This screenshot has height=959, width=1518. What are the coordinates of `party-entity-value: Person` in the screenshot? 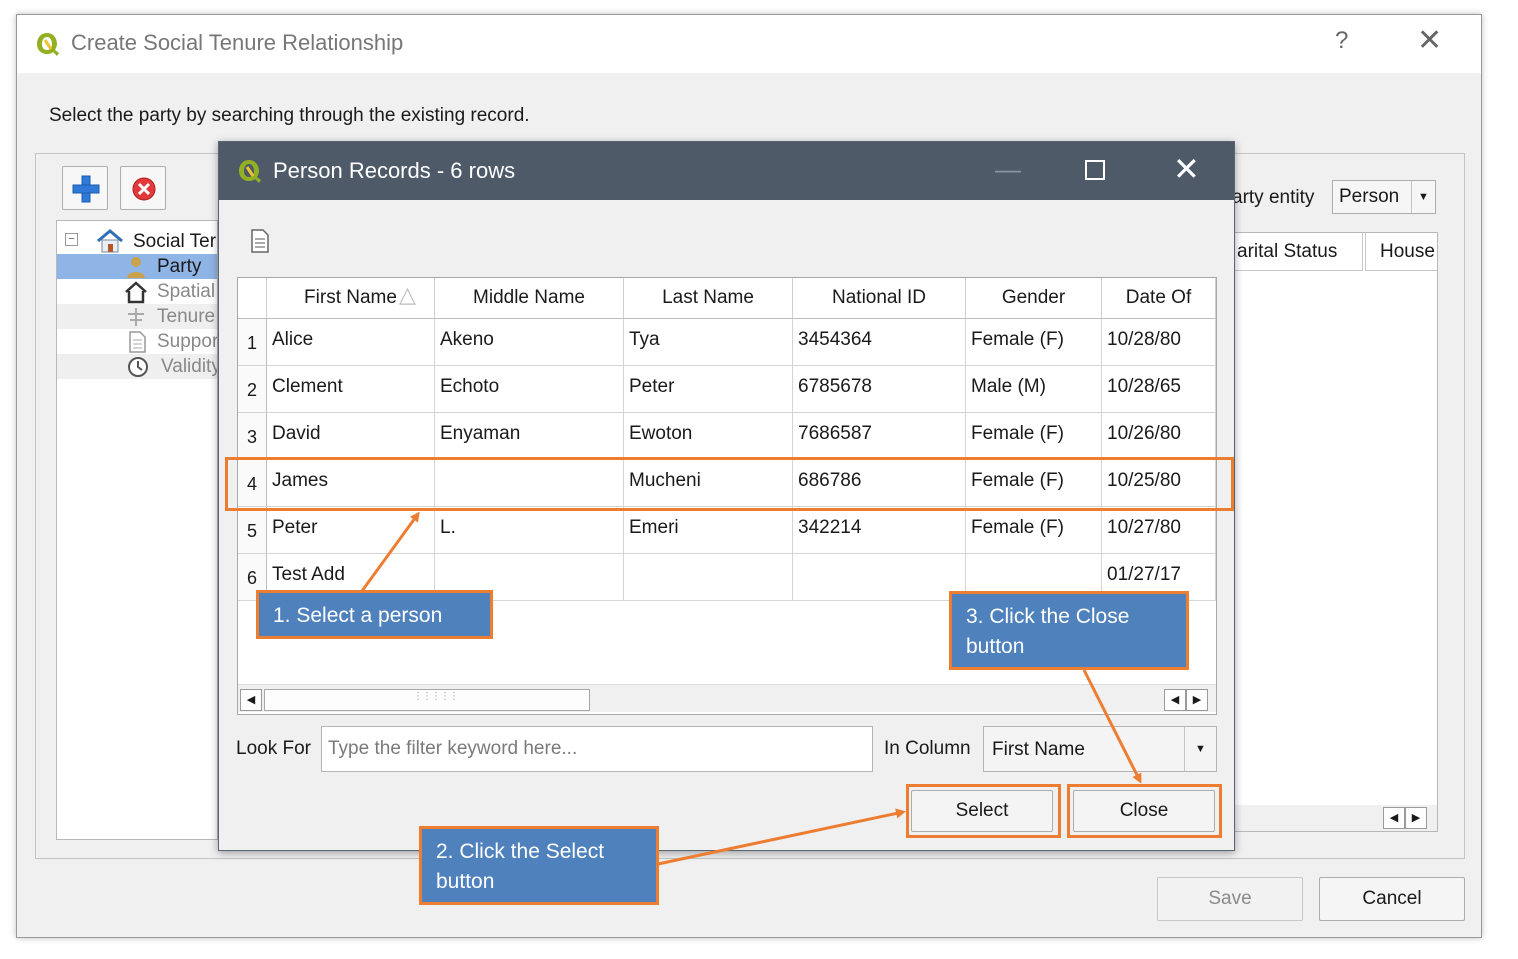 It's located at (1369, 196).